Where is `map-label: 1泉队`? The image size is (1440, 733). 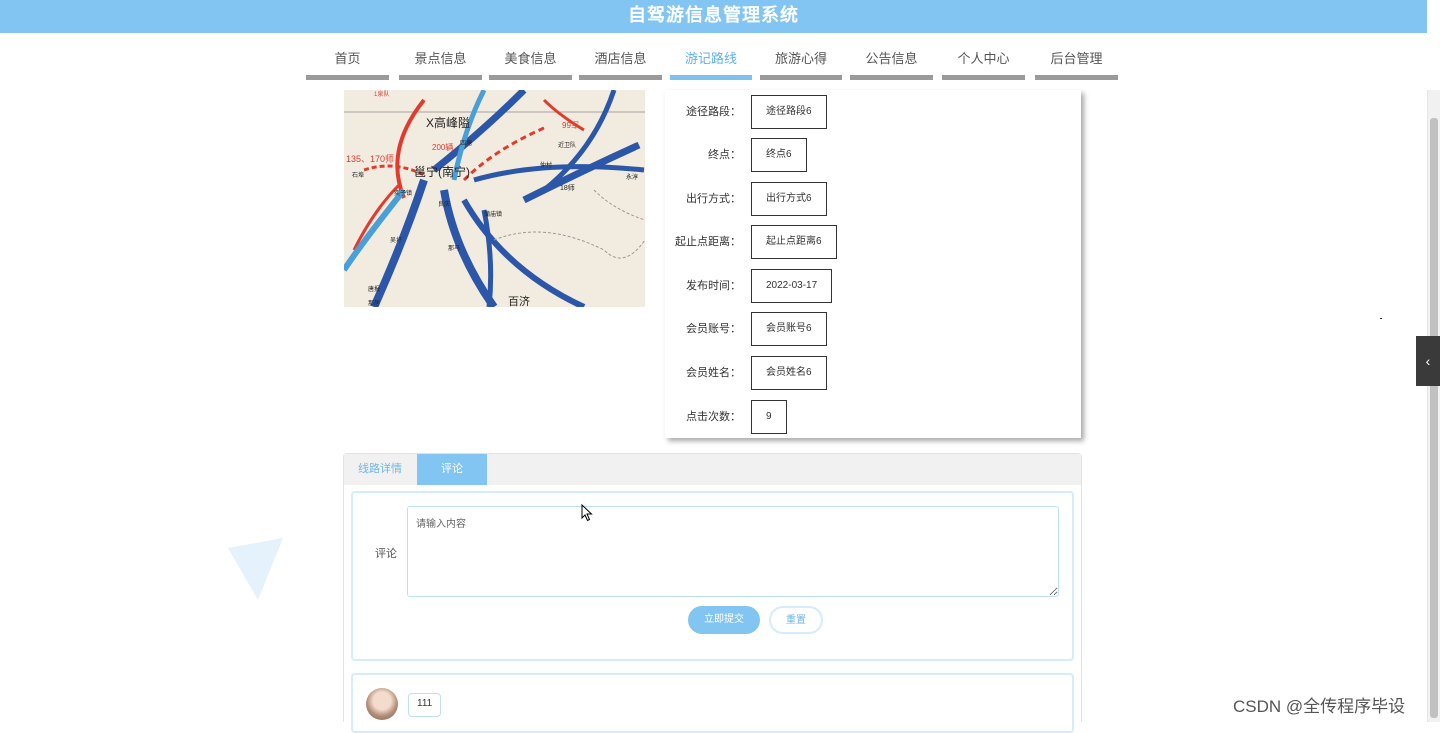 map-label: 1泉队 is located at coordinates (381, 94).